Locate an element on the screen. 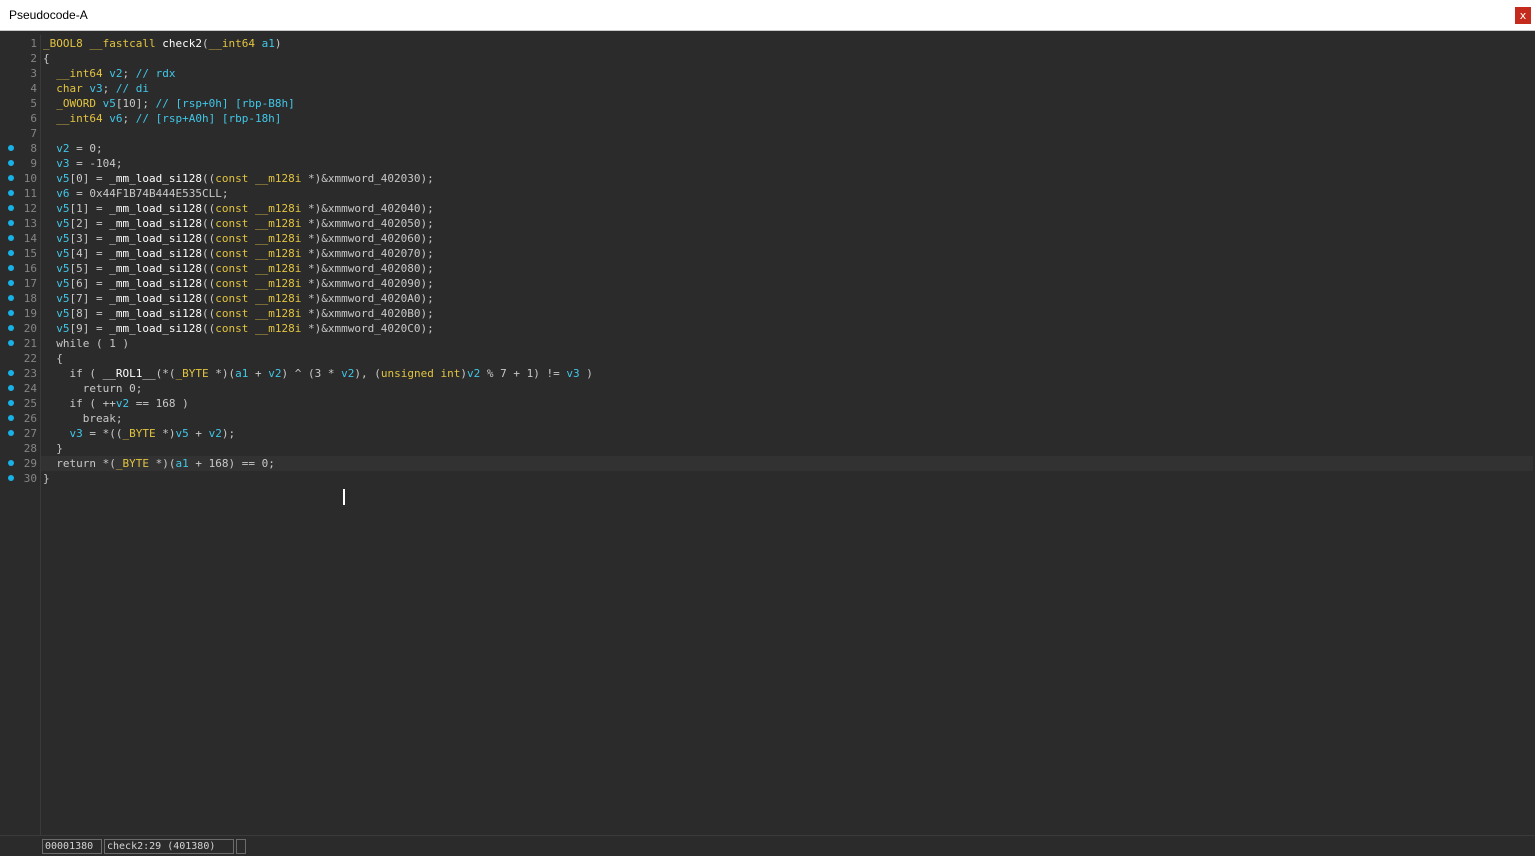 This screenshot has width=1535, height=856. status-bar: 00001380 check2:29 (401380) is located at coordinates (767, 845).